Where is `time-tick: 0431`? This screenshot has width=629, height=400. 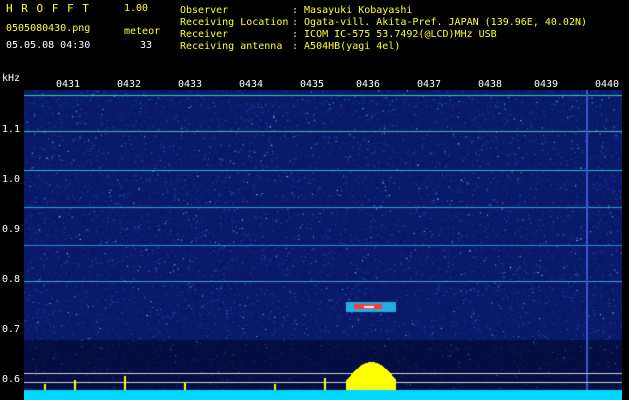
time-tick: 0431 is located at coordinates (68, 84).